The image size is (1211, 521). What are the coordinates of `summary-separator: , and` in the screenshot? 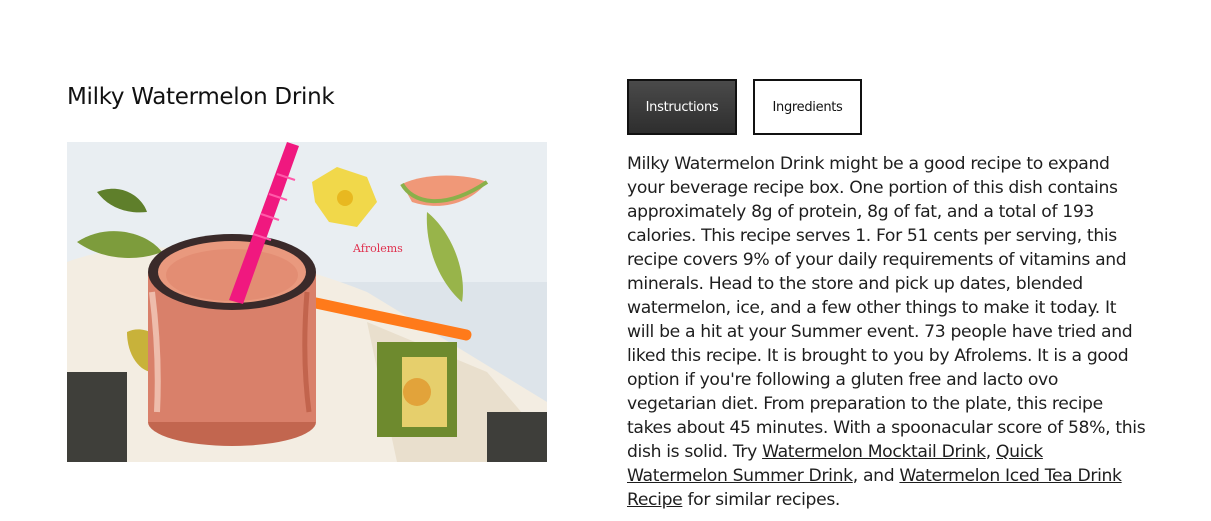 It's located at (876, 476).